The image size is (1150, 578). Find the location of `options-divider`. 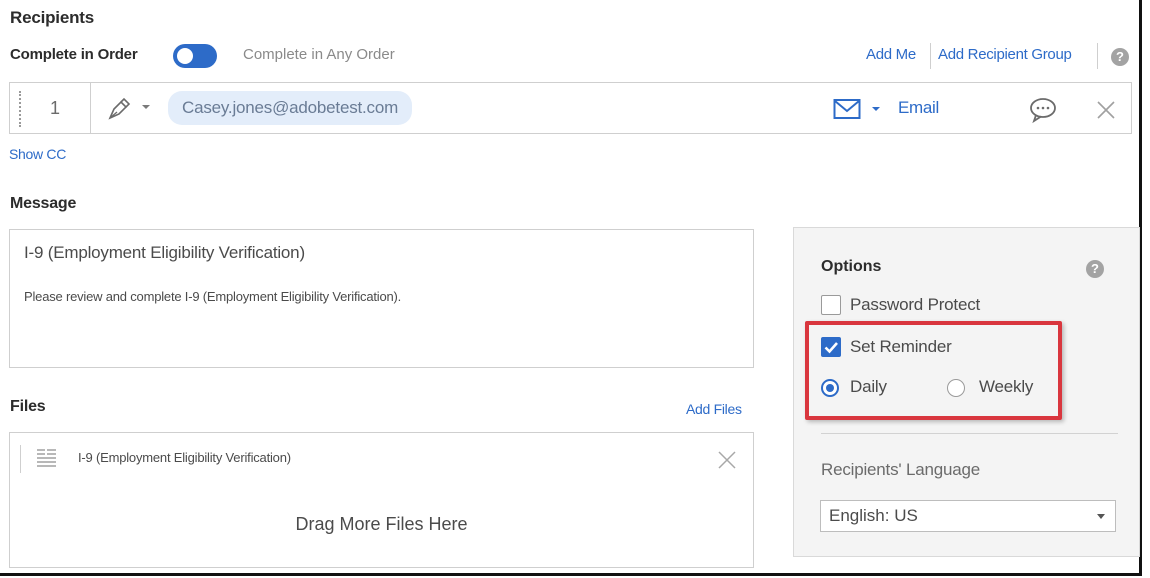

options-divider is located at coordinates (969, 433).